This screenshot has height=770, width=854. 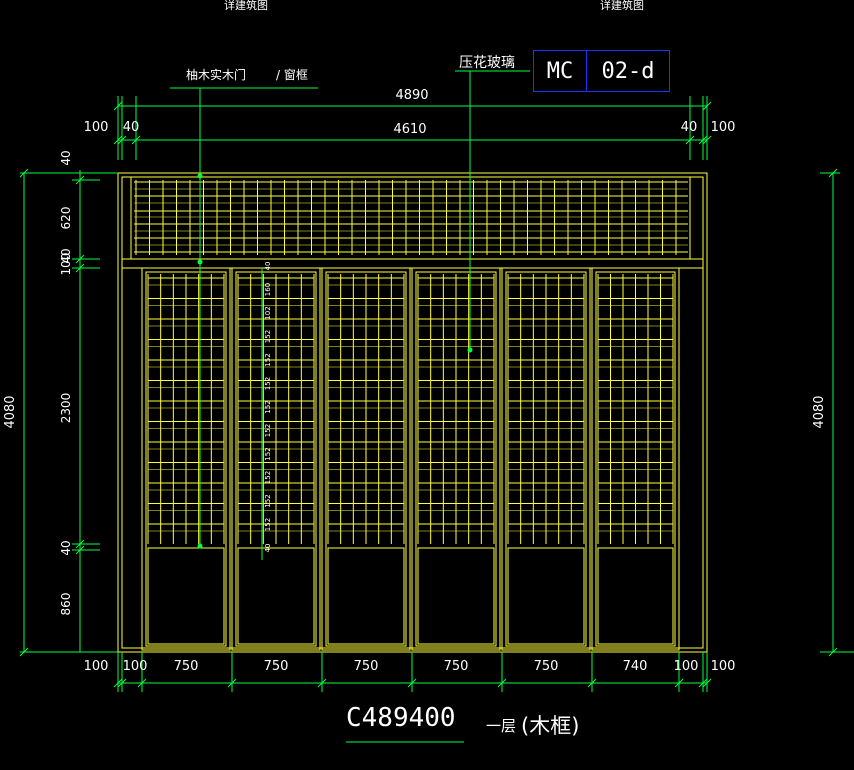 I want to click on dim-margin-right: 100, so click(x=723, y=127).